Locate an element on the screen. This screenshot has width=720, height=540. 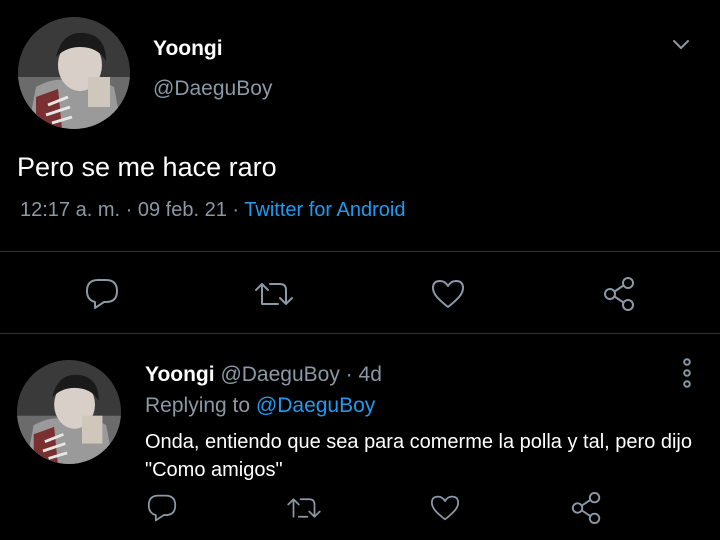
source-link: Twitter for Android is located at coordinates (324, 210).